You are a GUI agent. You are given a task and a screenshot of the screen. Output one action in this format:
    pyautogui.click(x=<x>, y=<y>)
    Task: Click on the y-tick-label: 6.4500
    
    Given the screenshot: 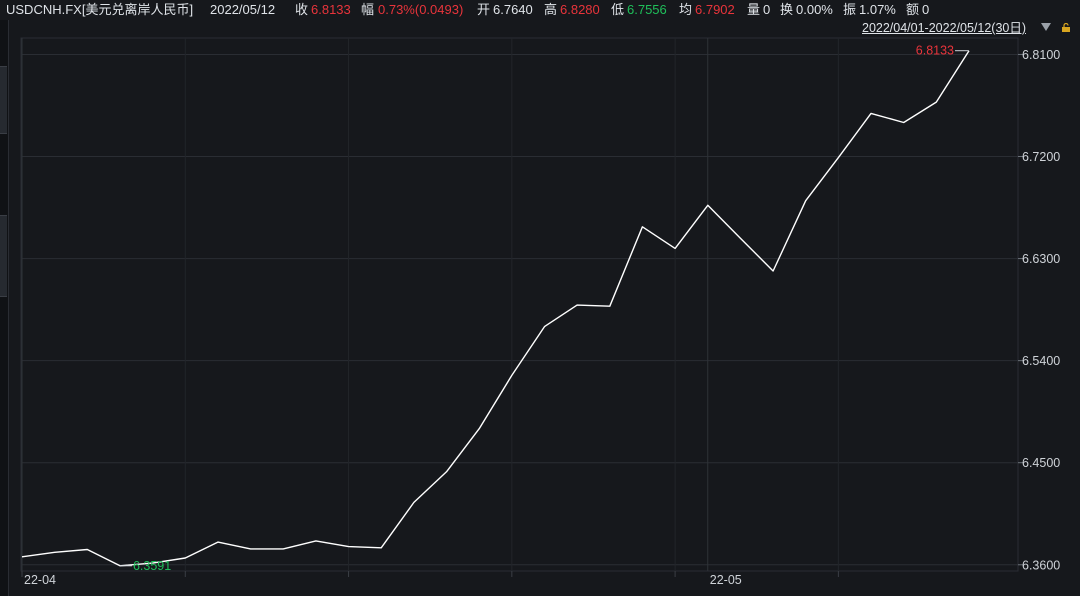 What is the action you would take?
    pyautogui.click(x=1041, y=463)
    